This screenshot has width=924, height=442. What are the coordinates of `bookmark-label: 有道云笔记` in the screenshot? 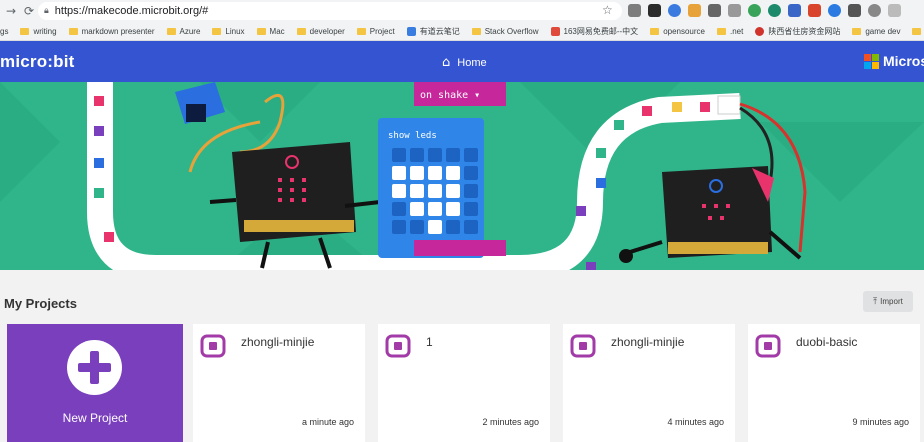 It's located at (439, 31).